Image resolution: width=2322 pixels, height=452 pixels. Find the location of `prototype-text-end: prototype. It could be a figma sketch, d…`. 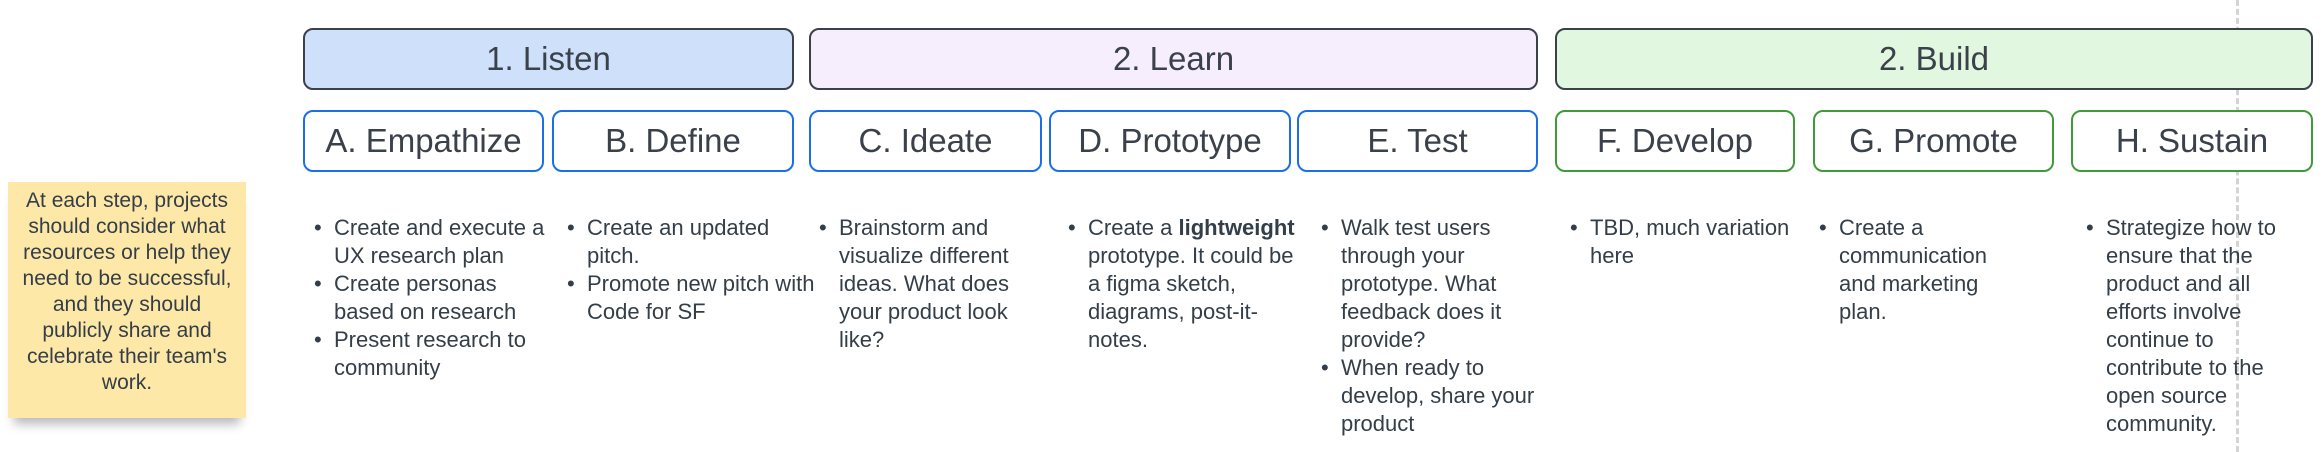

prototype-text-end: prototype. It could be a figma sketch, d… is located at coordinates (1191, 297).